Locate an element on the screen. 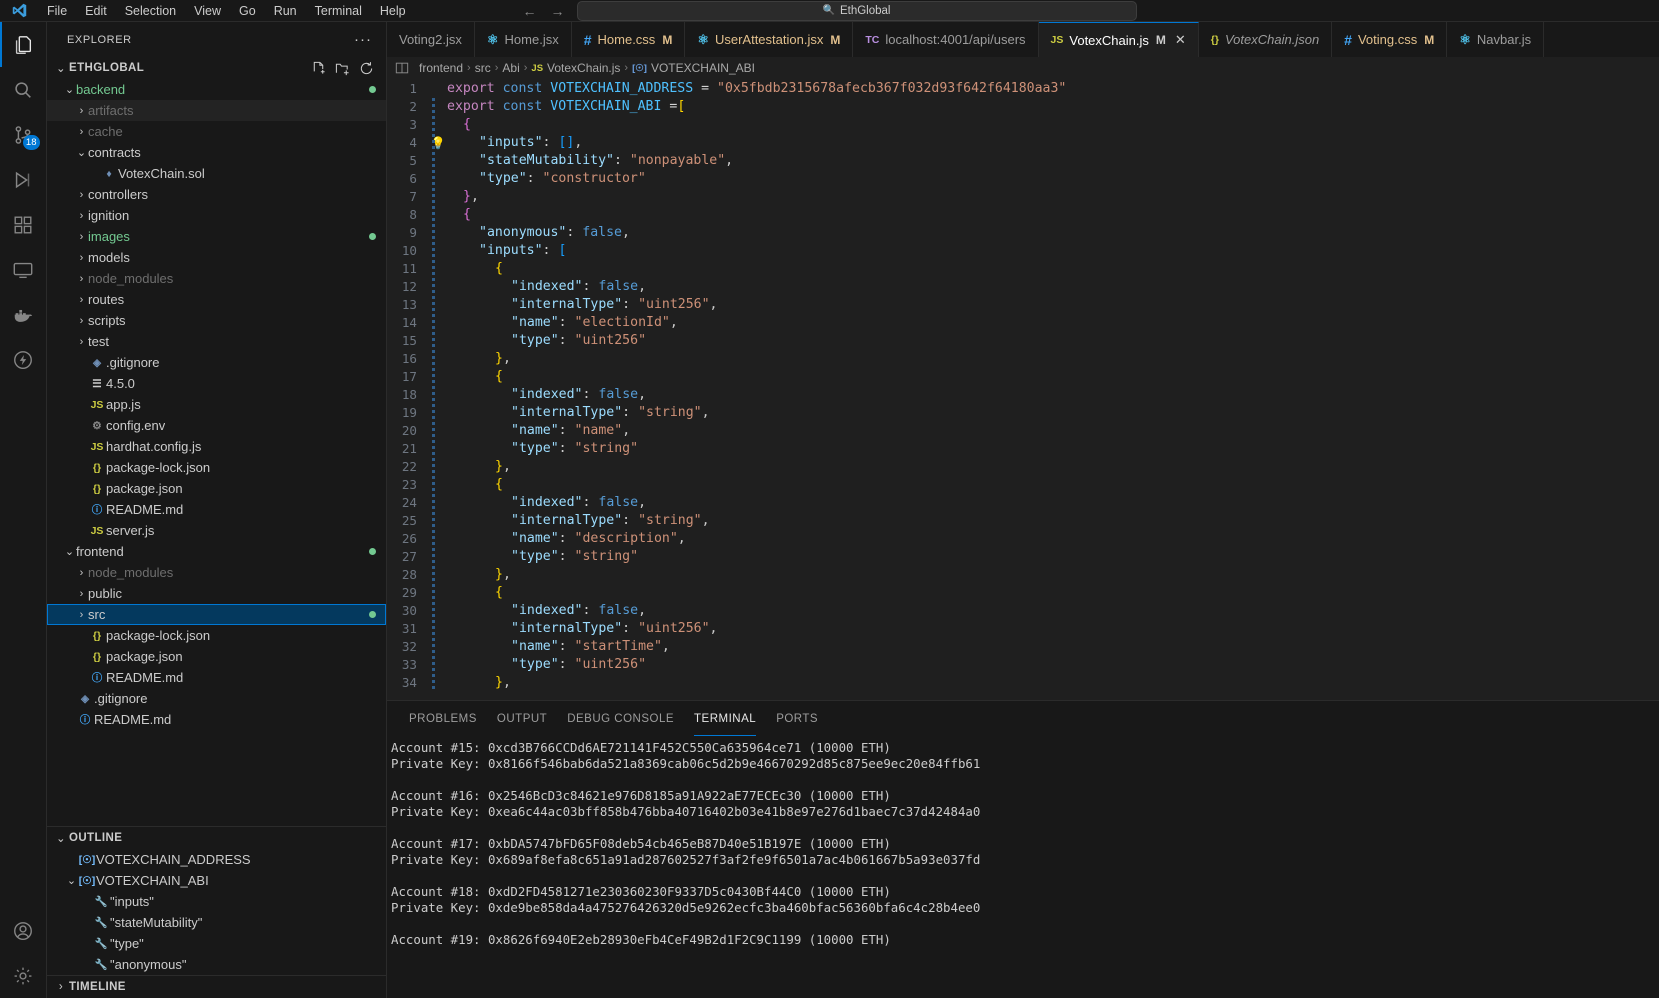 The width and height of the screenshot is (1659, 998). editor-tab-navbar-js: ⚛ Navbar.js is located at coordinates (1496, 39).